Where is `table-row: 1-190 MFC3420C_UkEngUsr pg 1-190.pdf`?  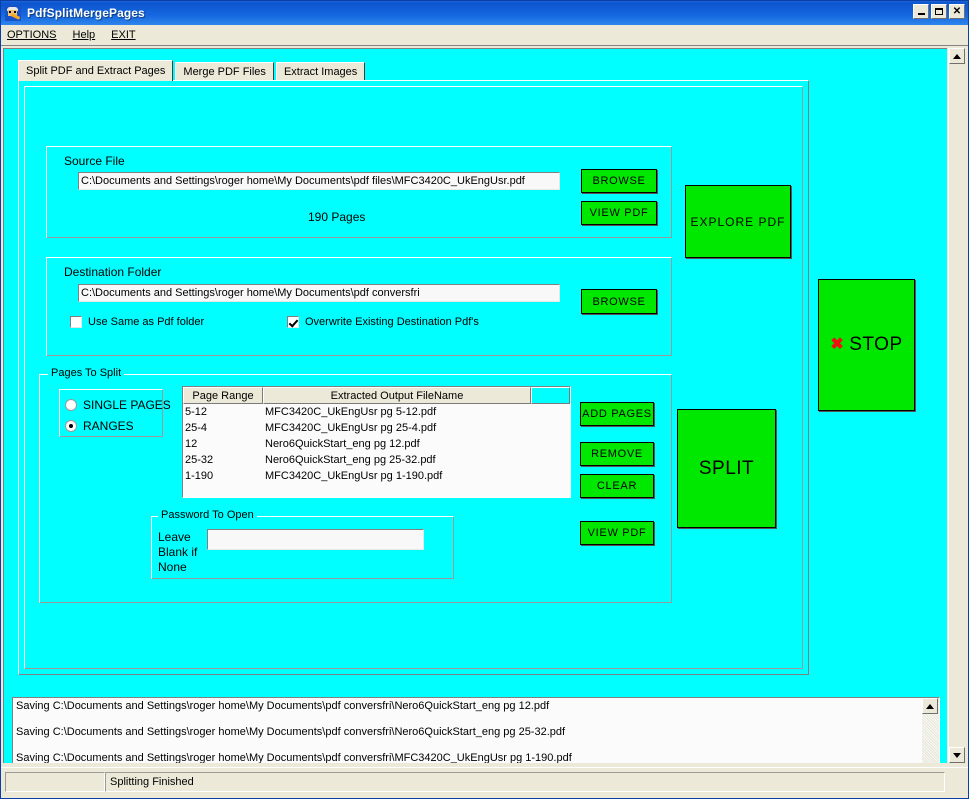 table-row: 1-190 MFC3420C_UkEngUsr pg 1-190.pdf is located at coordinates (376, 476).